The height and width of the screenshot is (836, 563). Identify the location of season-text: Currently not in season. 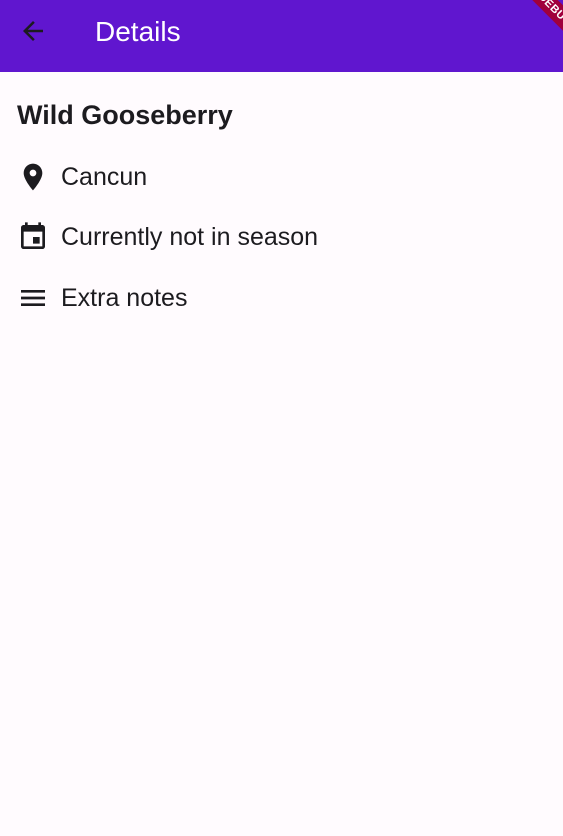
(190, 237).